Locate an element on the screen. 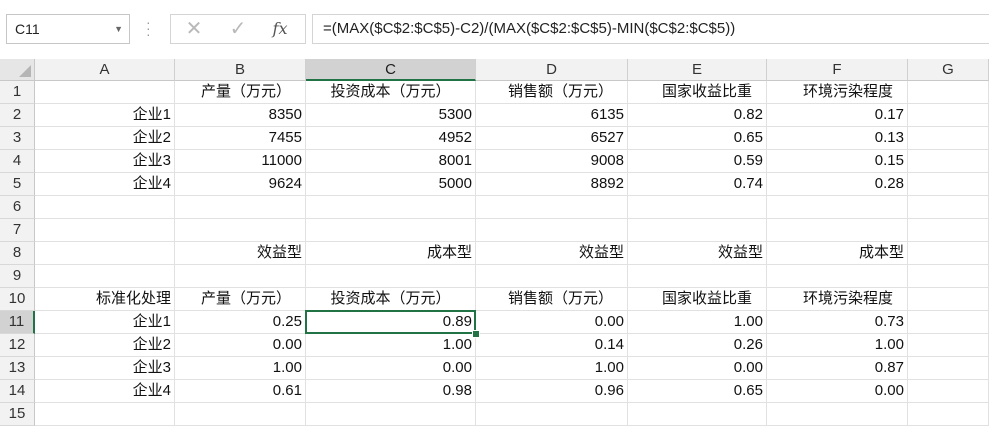  cell-c2: 5300 is located at coordinates (391, 115).